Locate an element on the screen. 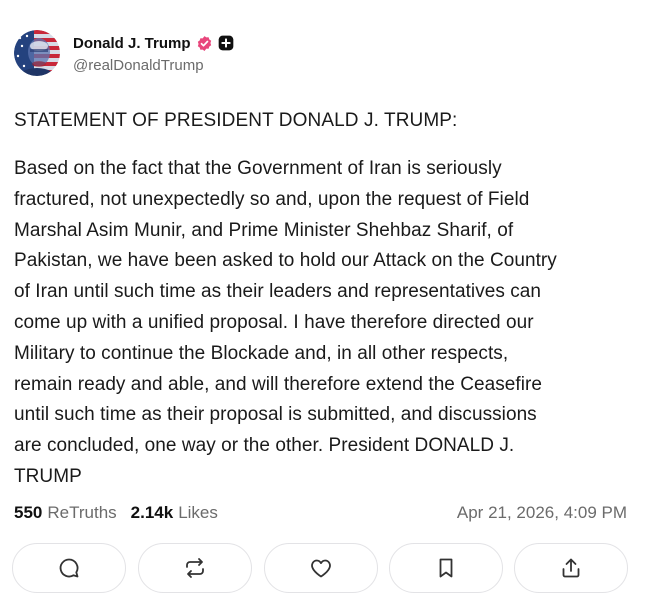 The width and height of the screenshot is (651, 595). author-block: Donald J. Trump @realDonaldTrump is located at coordinates (153, 53).